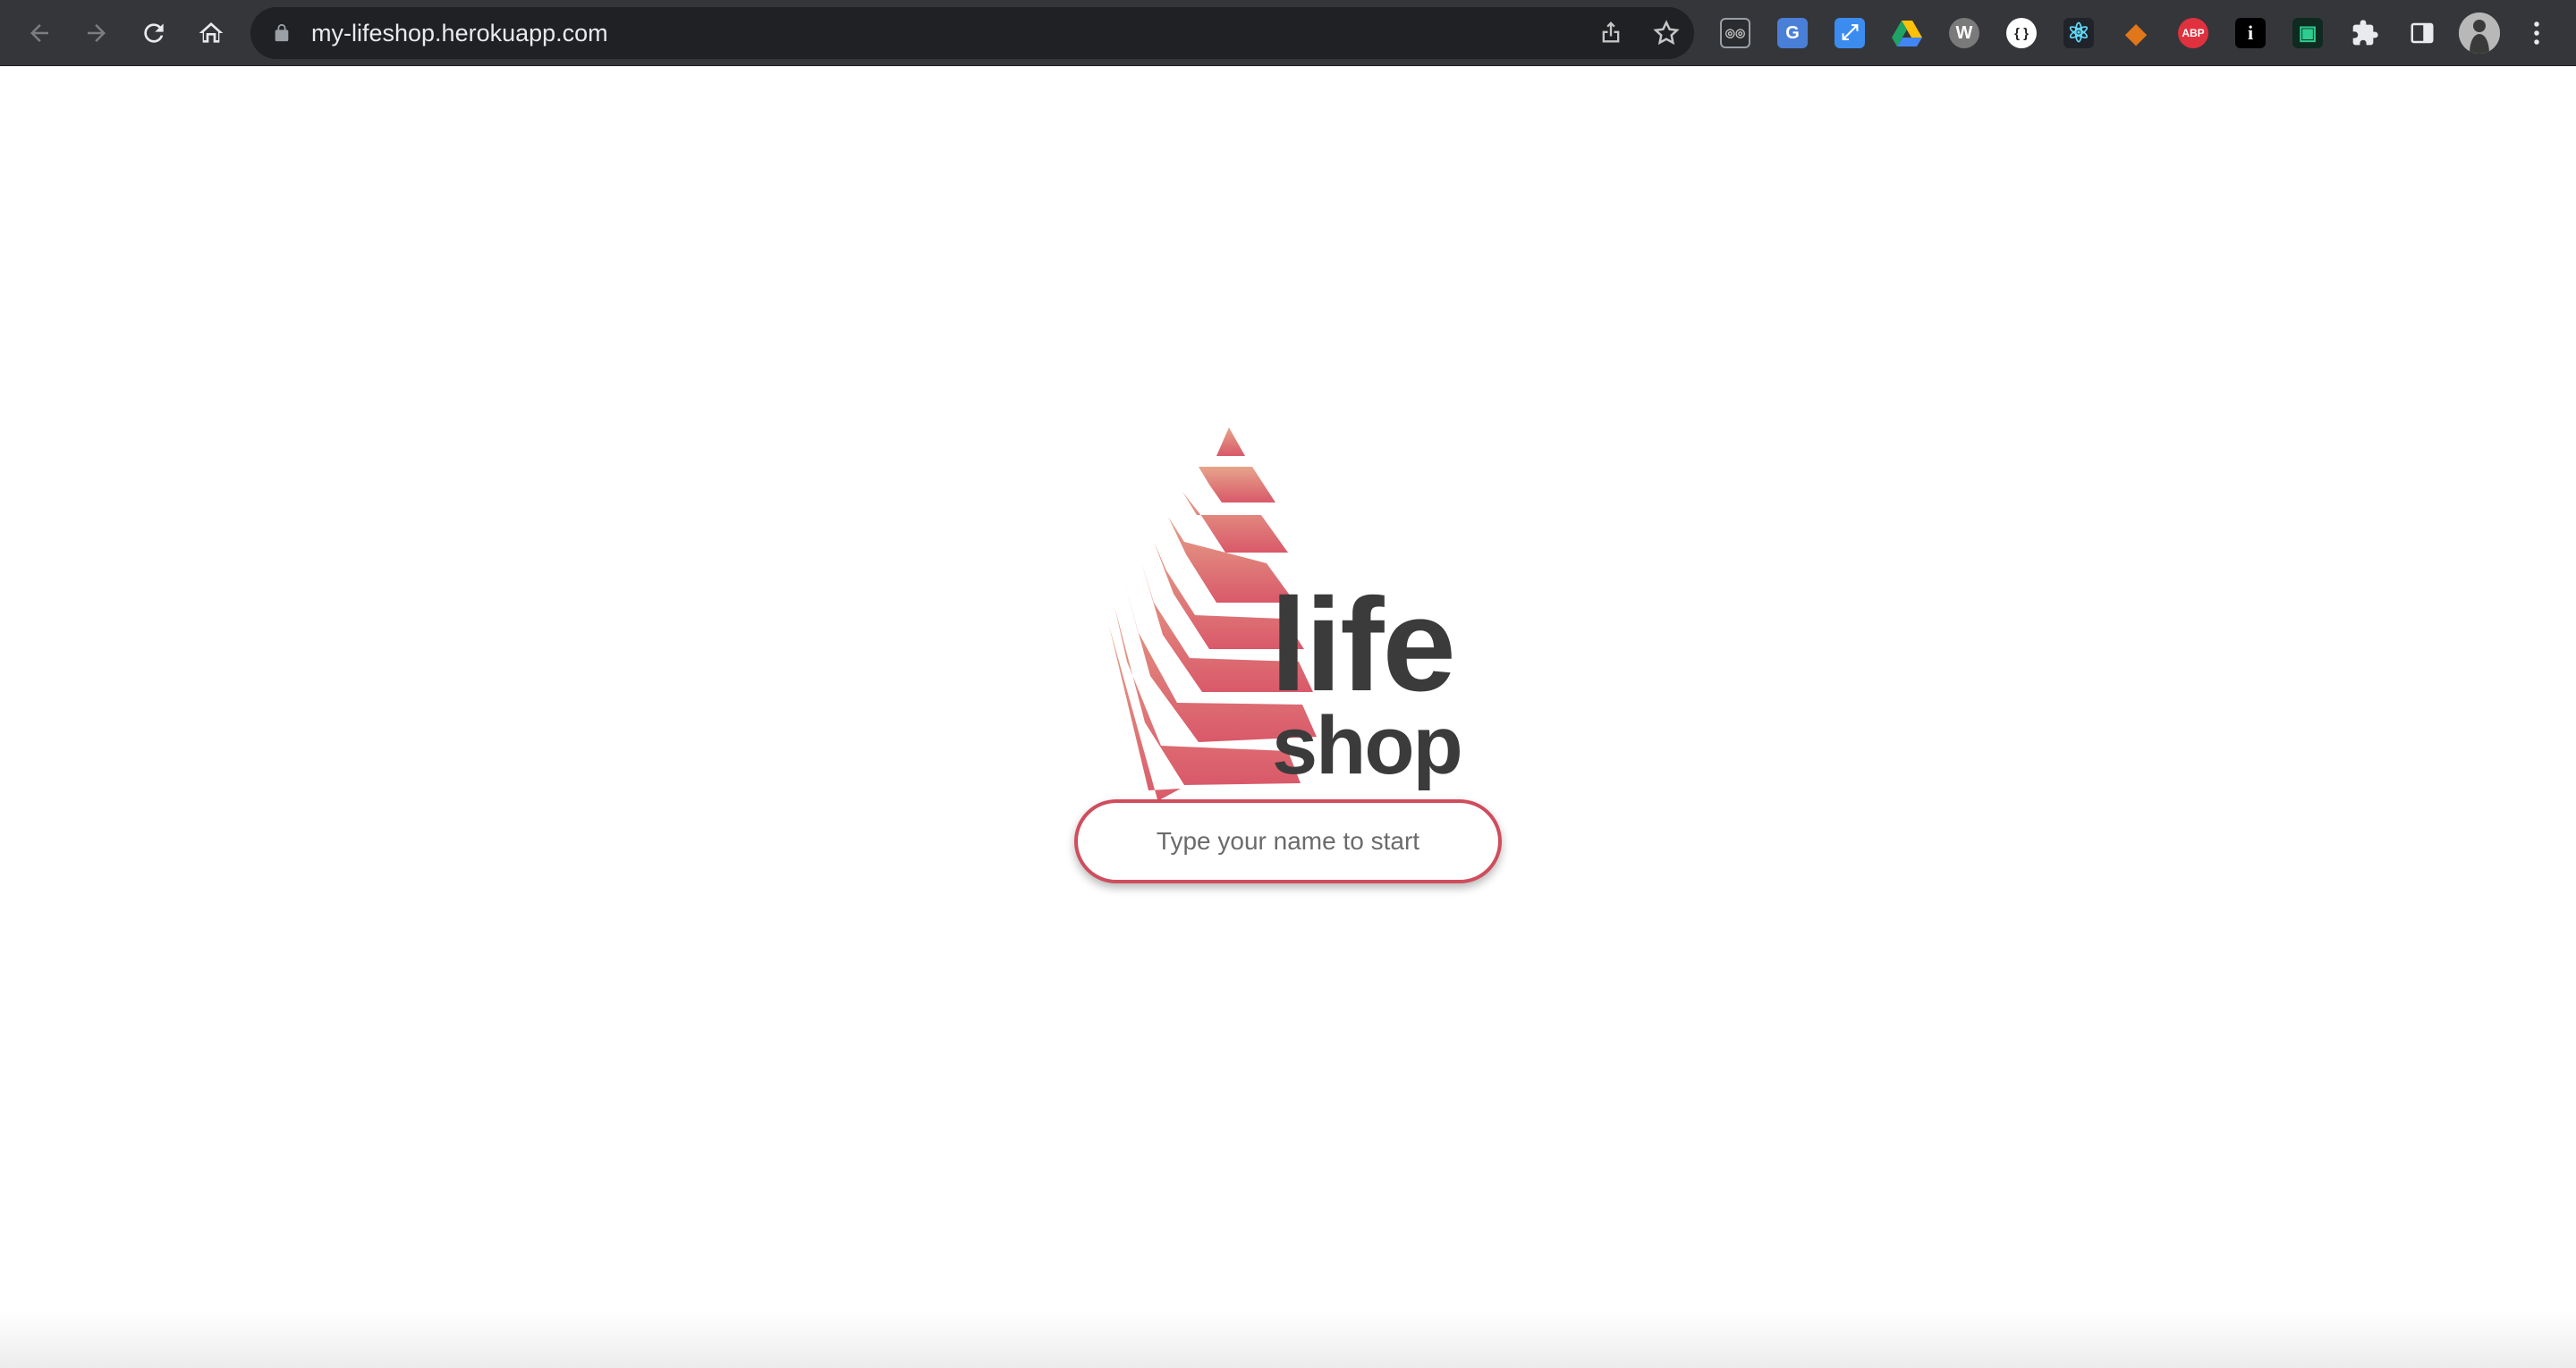 The image size is (2576, 1368). I want to click on bottom-shadow, so click(1288, 1339).